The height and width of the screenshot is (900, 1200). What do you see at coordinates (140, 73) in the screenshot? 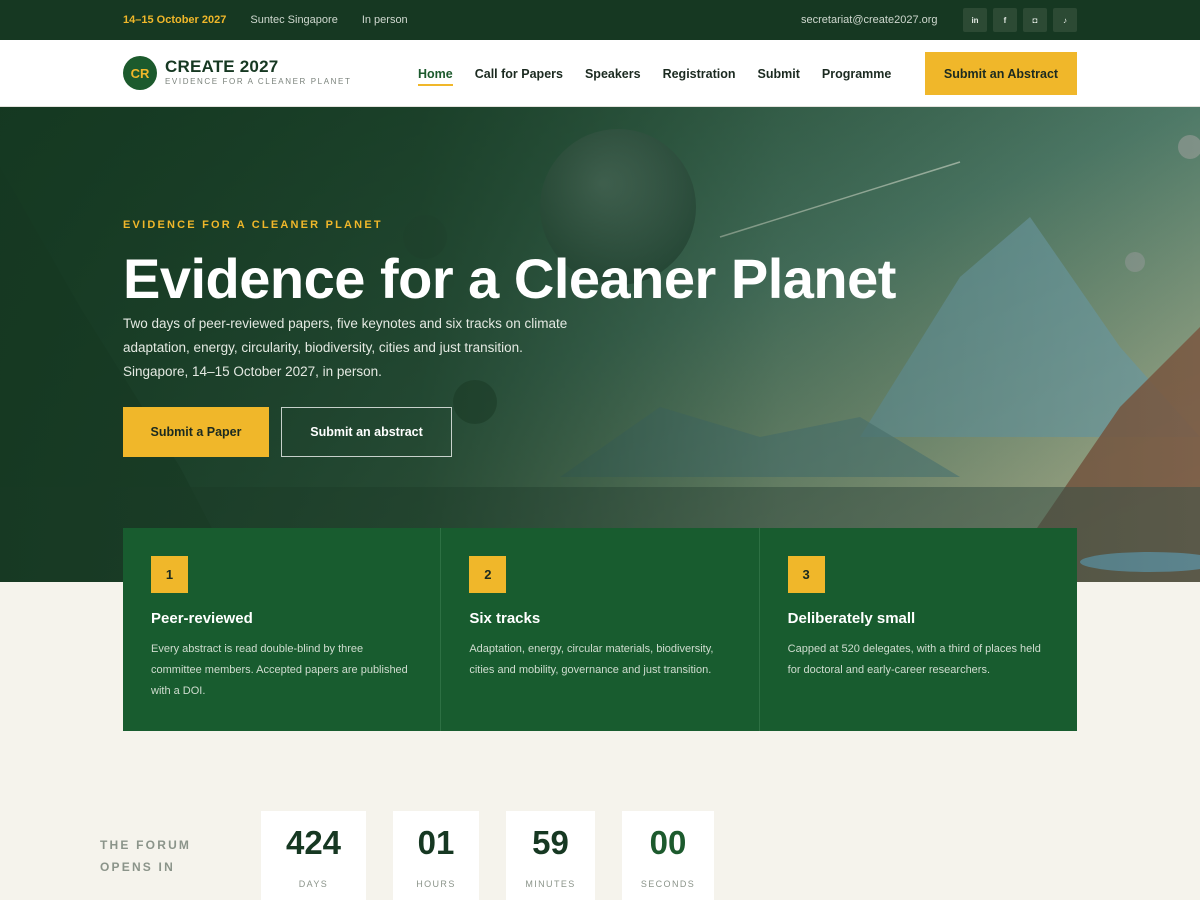
I see `logo-badge: CR` at bounding box center [140, 73].